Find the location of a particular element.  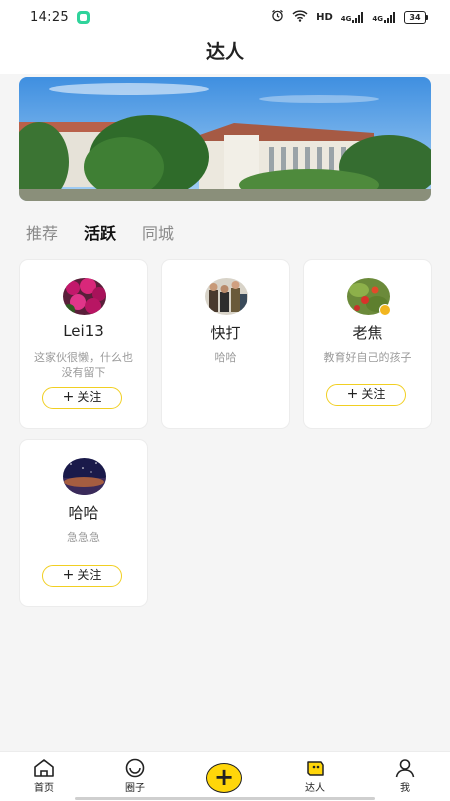

user-card: 哈哈 急急急 + 关注 is located at coordinates (83, 523).